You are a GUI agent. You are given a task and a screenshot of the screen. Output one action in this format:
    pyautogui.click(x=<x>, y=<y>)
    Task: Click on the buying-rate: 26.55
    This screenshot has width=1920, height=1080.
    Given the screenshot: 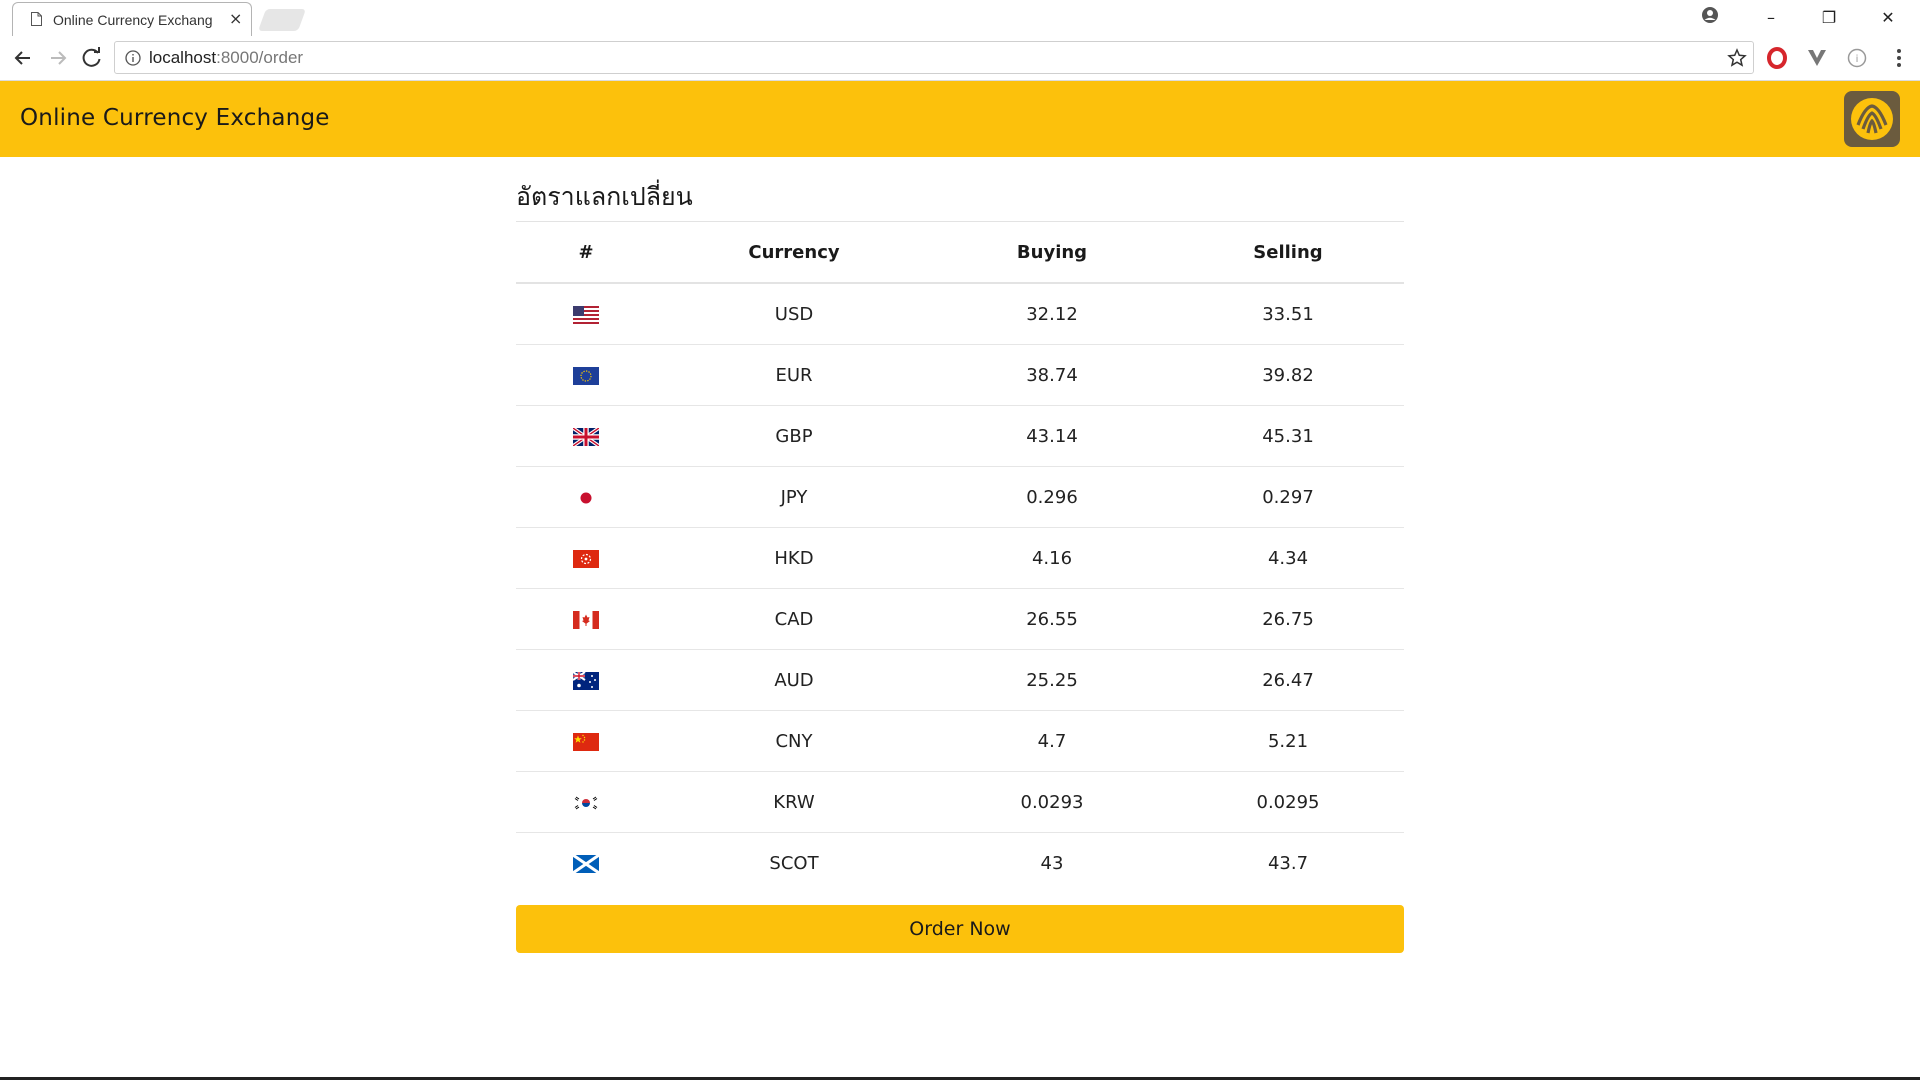 What is the action you would take?
    pyautogui.click(x=1052, y=619)
    